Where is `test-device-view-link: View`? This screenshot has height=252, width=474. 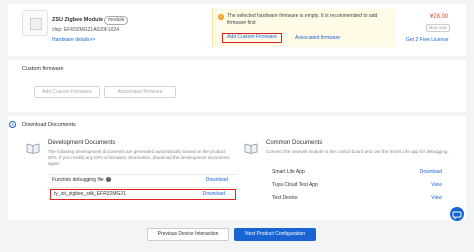
test-device-view-link: View is located at coordinates (436, 198).